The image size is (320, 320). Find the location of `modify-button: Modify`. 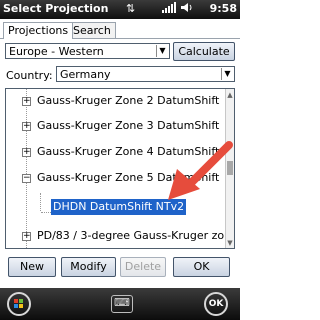

modify-button: Modify is located at coordinates (88, 267).